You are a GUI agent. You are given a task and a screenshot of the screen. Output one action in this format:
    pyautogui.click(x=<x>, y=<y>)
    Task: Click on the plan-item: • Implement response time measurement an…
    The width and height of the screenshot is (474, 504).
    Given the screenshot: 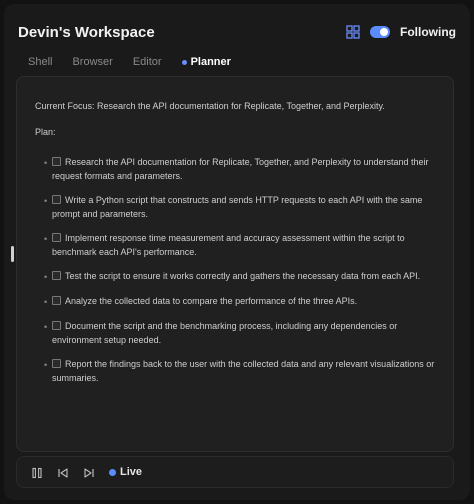 What is the action you would take?
    pyautogui.click(x=239, y=245)
    